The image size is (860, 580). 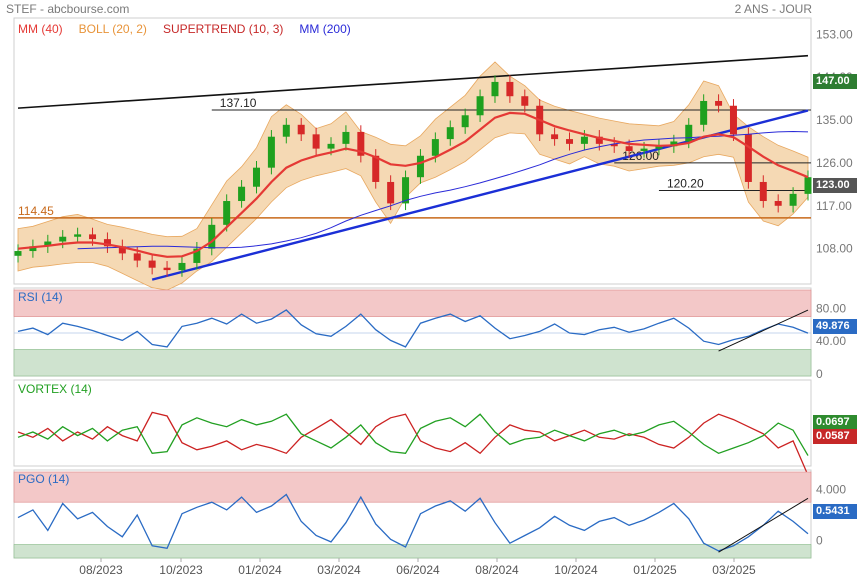 I want to click on pgo-overbought-zone, so click(x=412, y=487).